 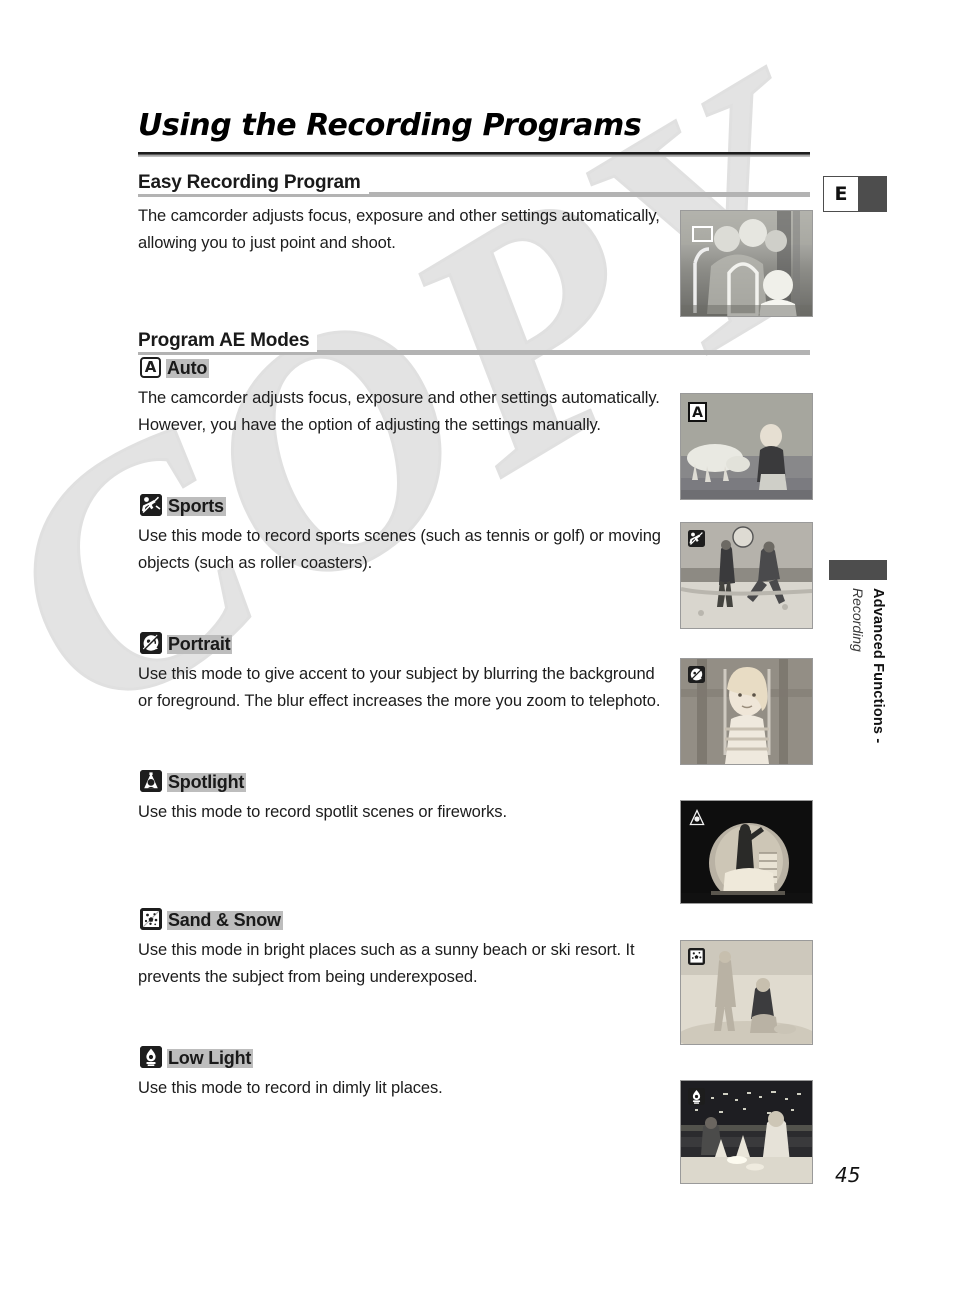 What do you see at coordinates (200, 644) in the screenshot?
I see `mode-label-portrait: Portrait` at bounding box center [200, 644].